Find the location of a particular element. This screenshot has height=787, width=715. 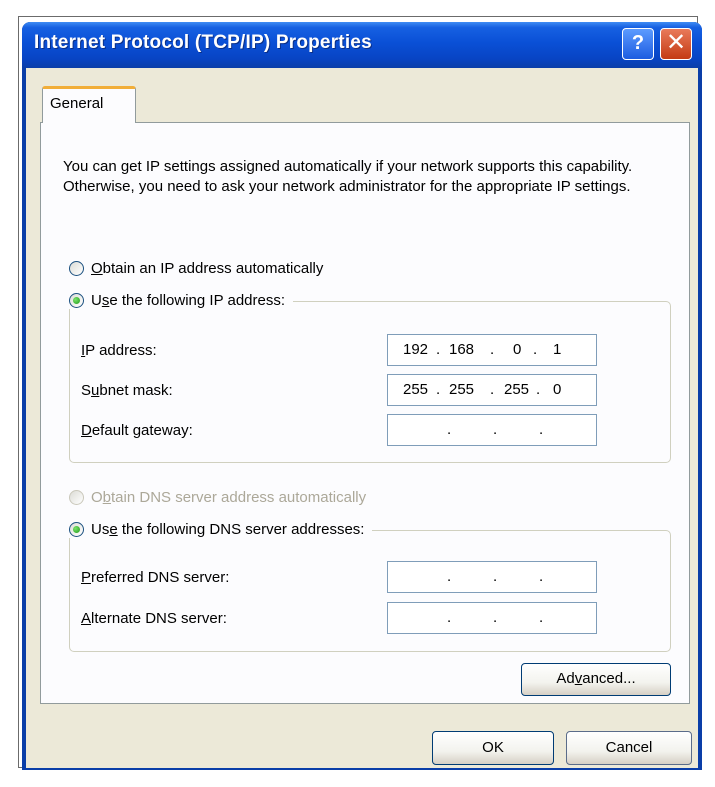

close-button: ✕ is located at coordinates (676, 44).